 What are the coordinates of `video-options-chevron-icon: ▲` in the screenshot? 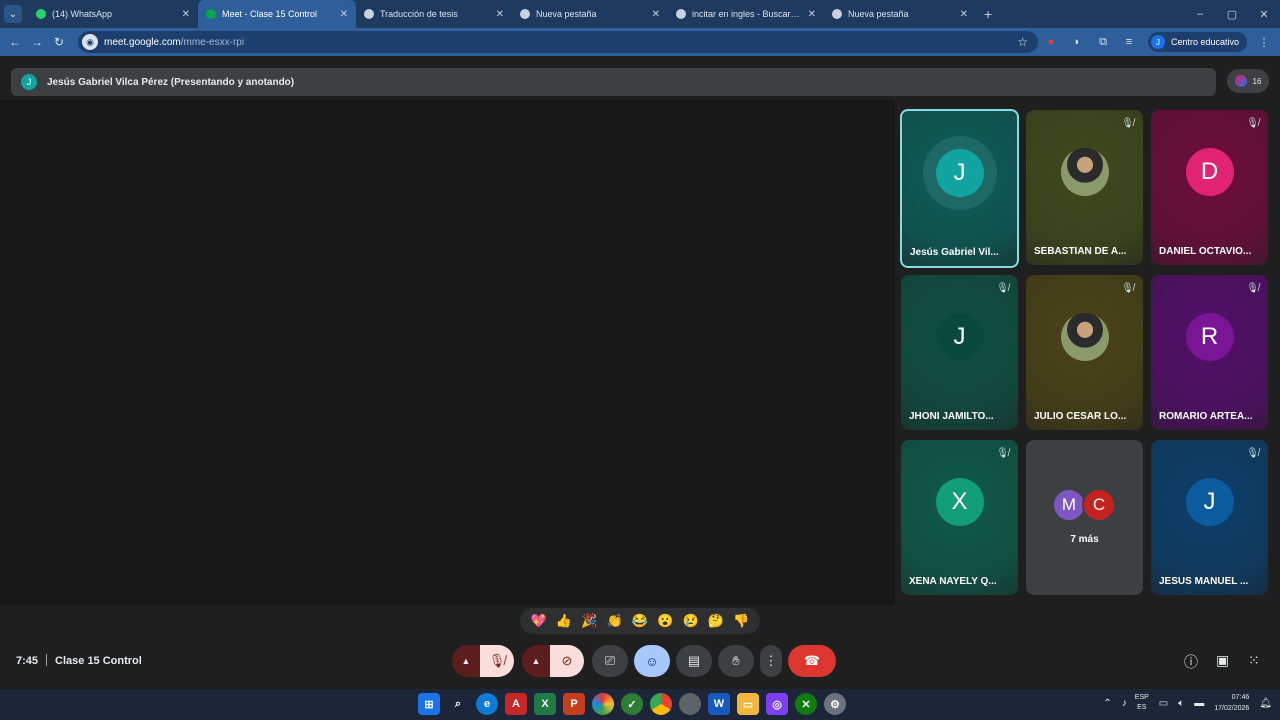 It's located at (536, 661).